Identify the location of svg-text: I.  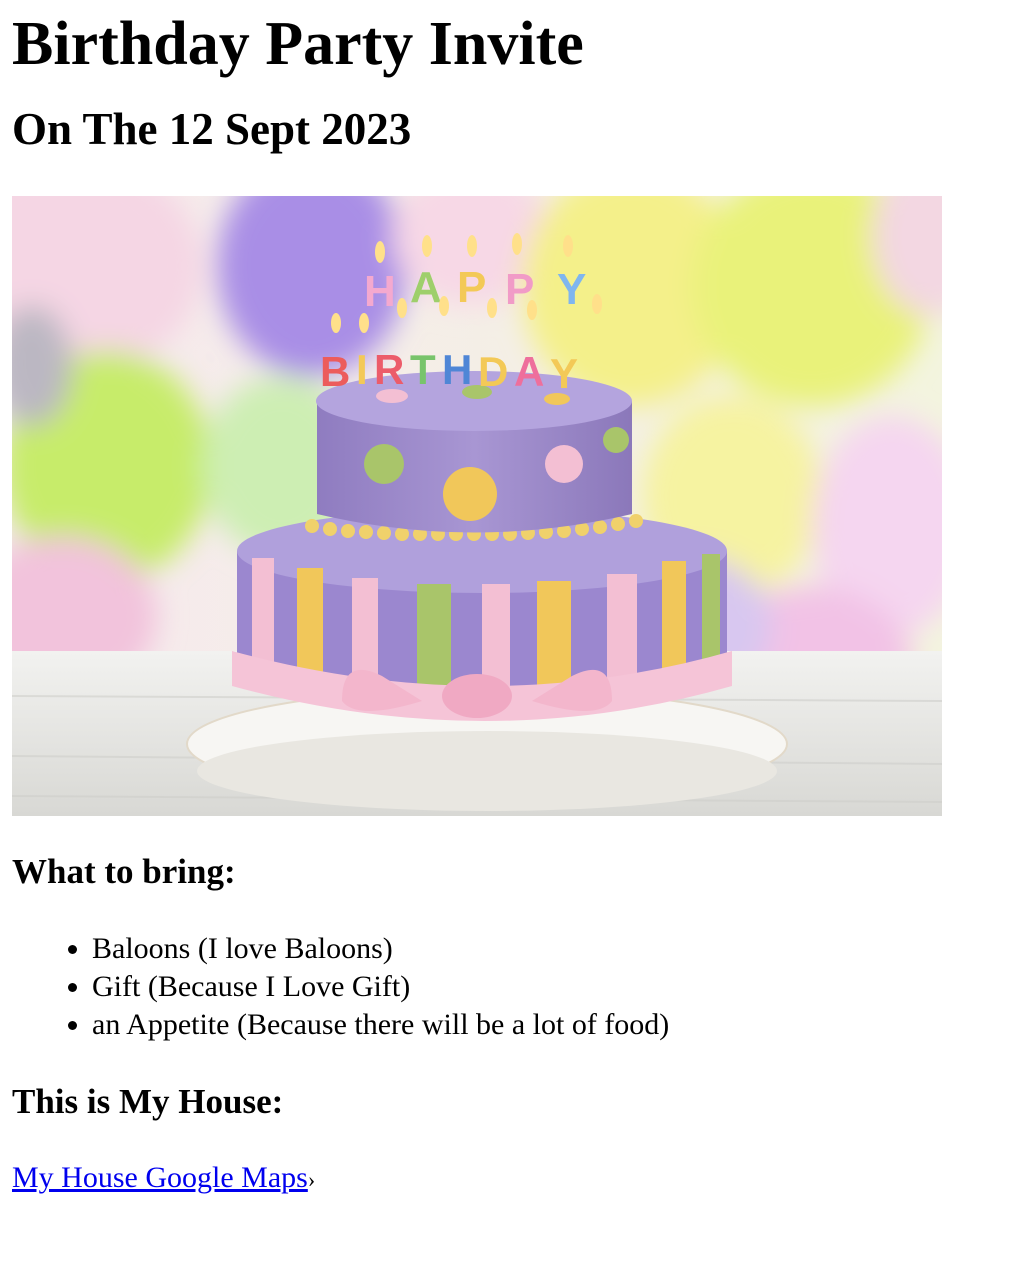
(362, 369).